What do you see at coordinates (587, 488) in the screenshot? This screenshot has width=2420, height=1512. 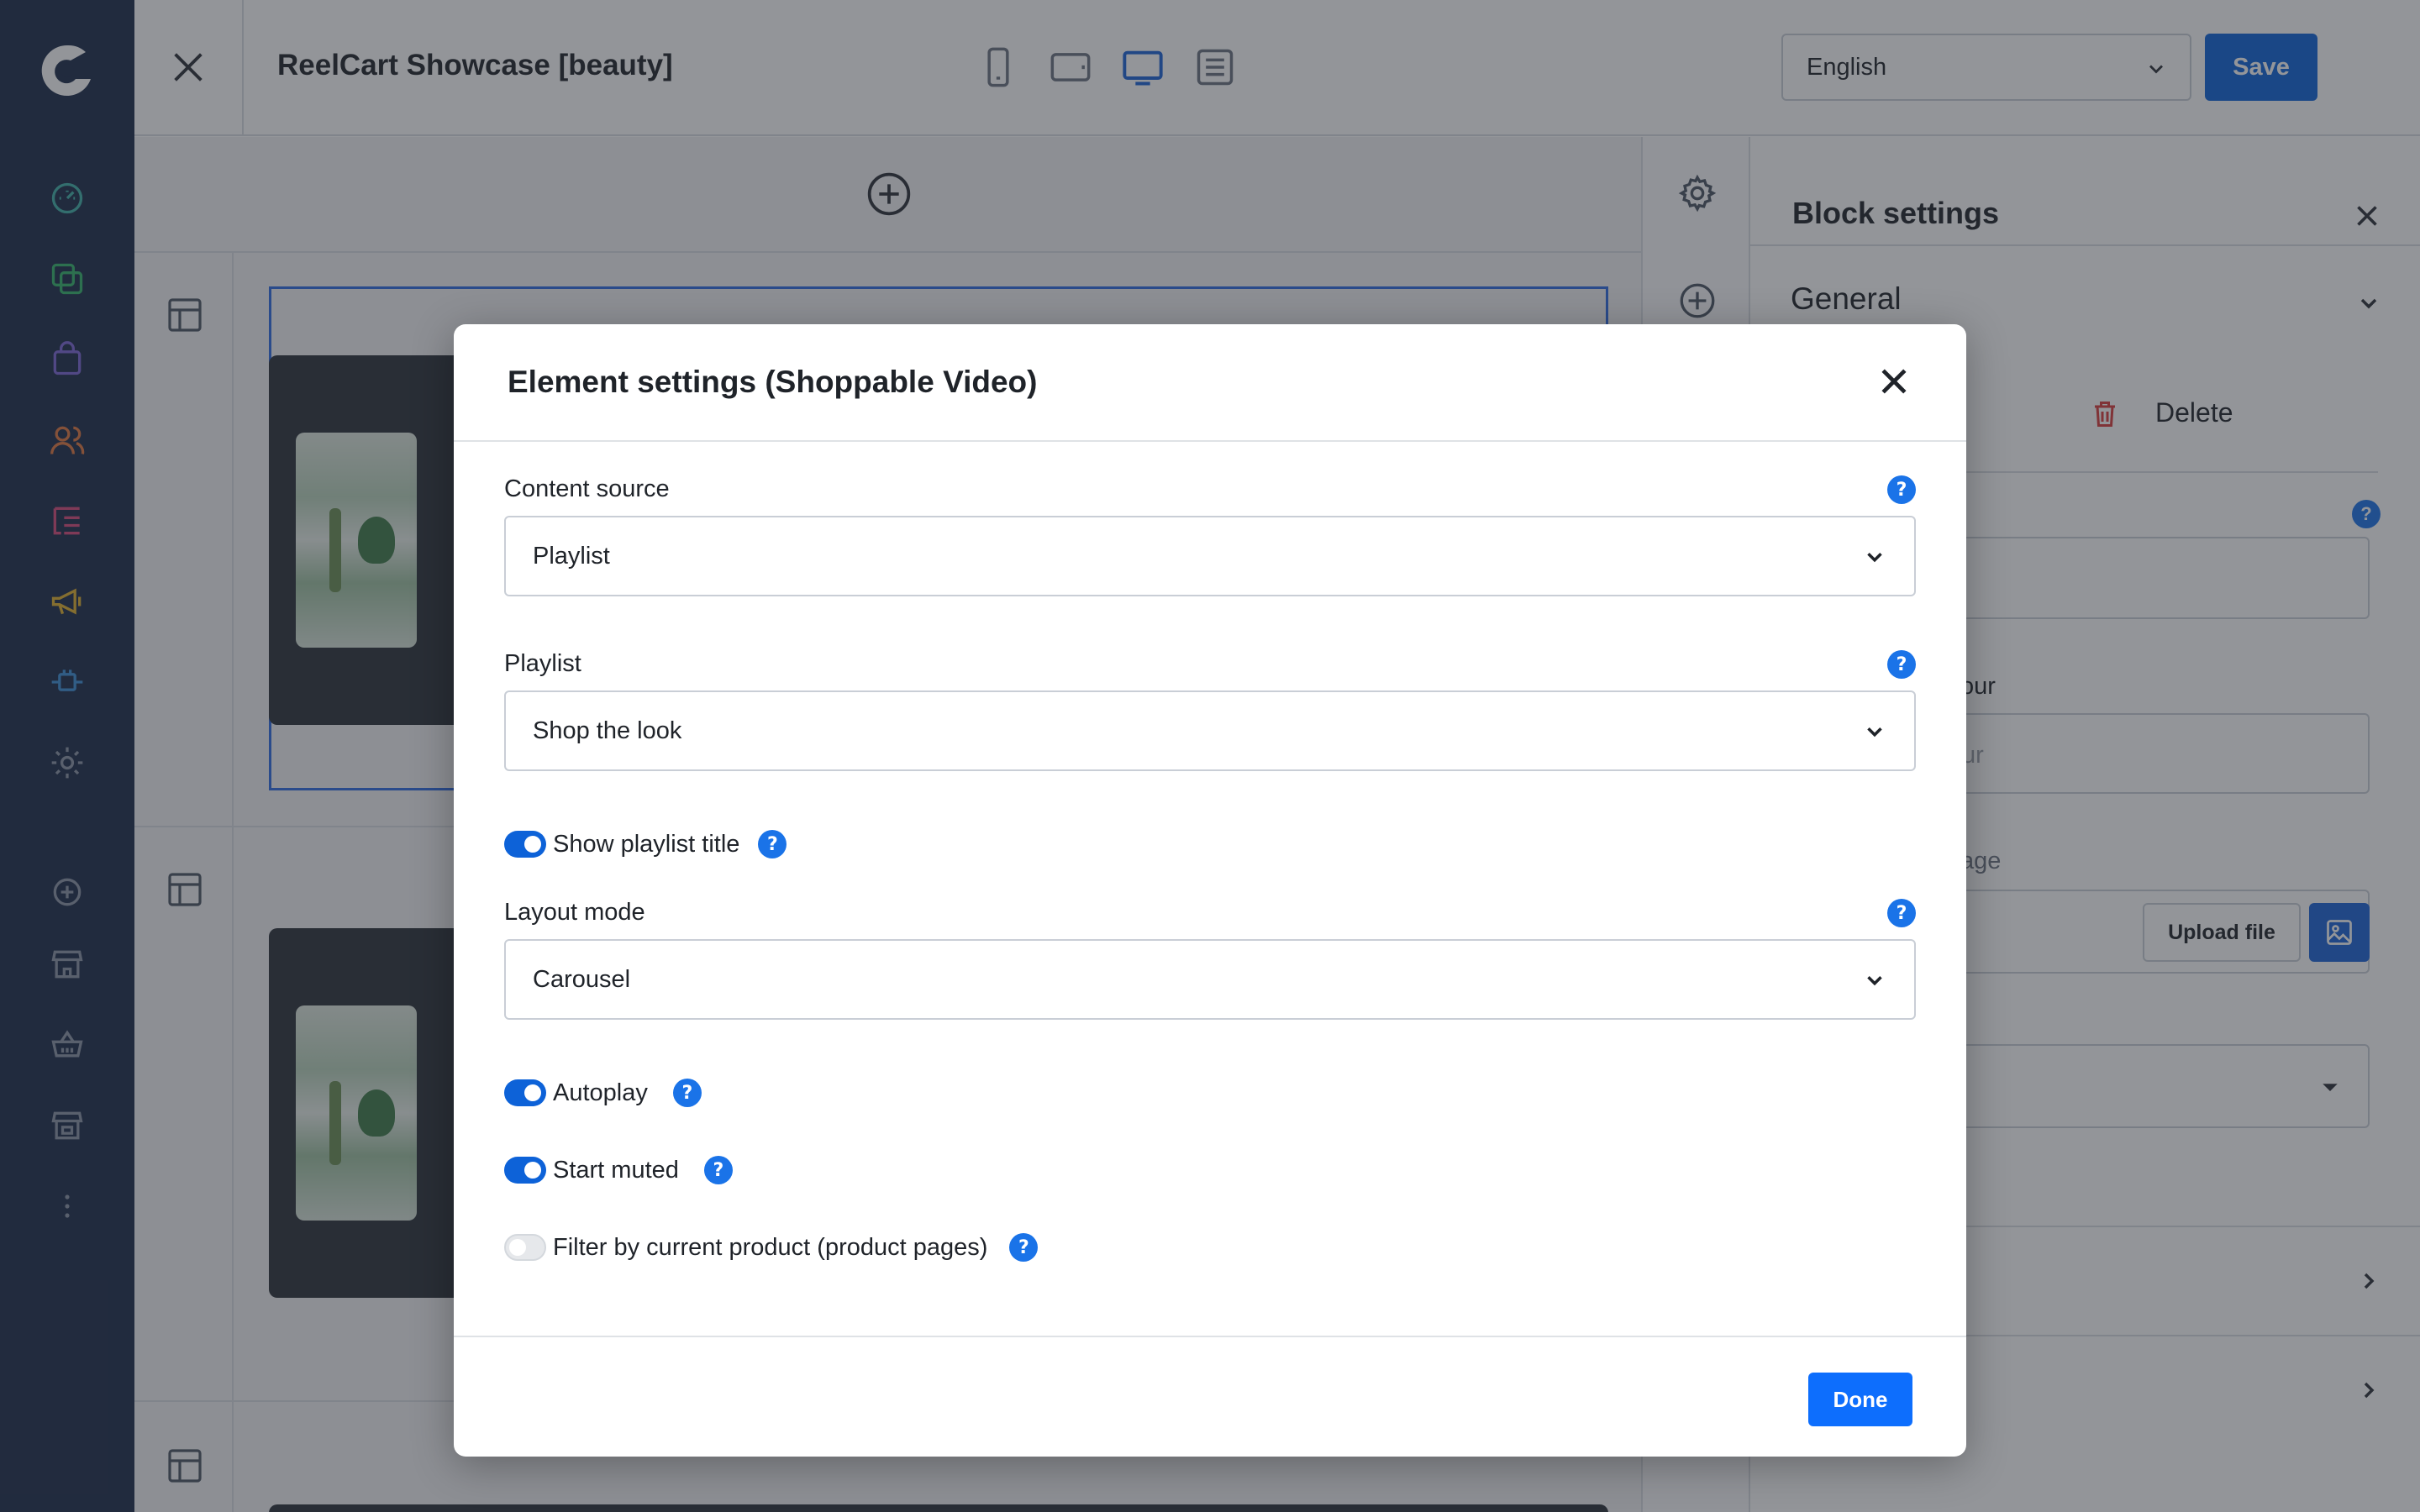 I see `content-source-label: Content source` at bounding box center [587, 488].